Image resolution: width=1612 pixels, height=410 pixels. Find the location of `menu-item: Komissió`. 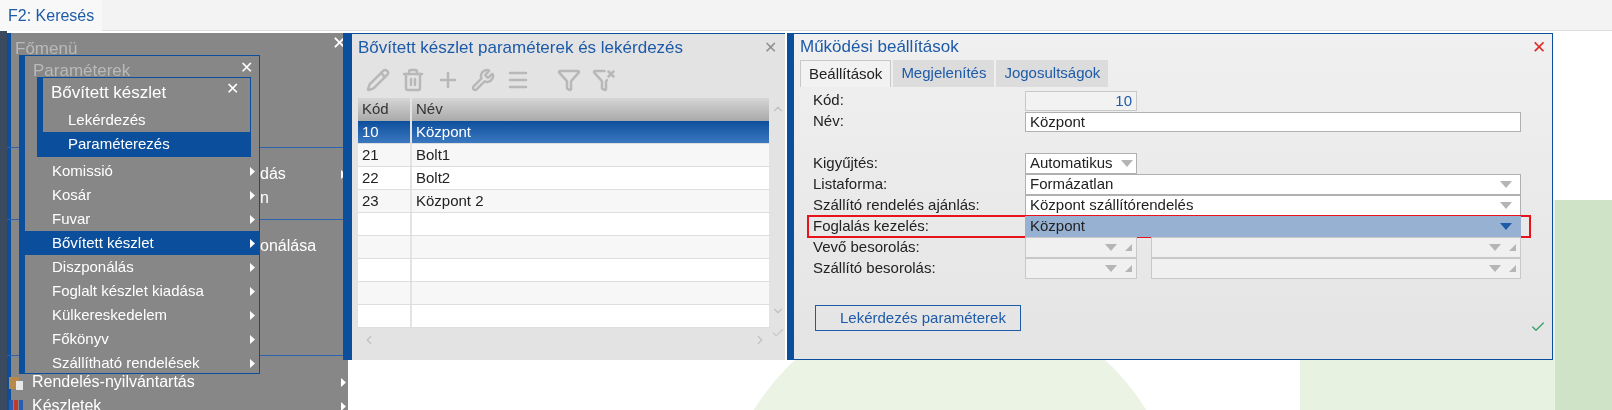

menu-item: Komissió is located at coordinates (139, 171).